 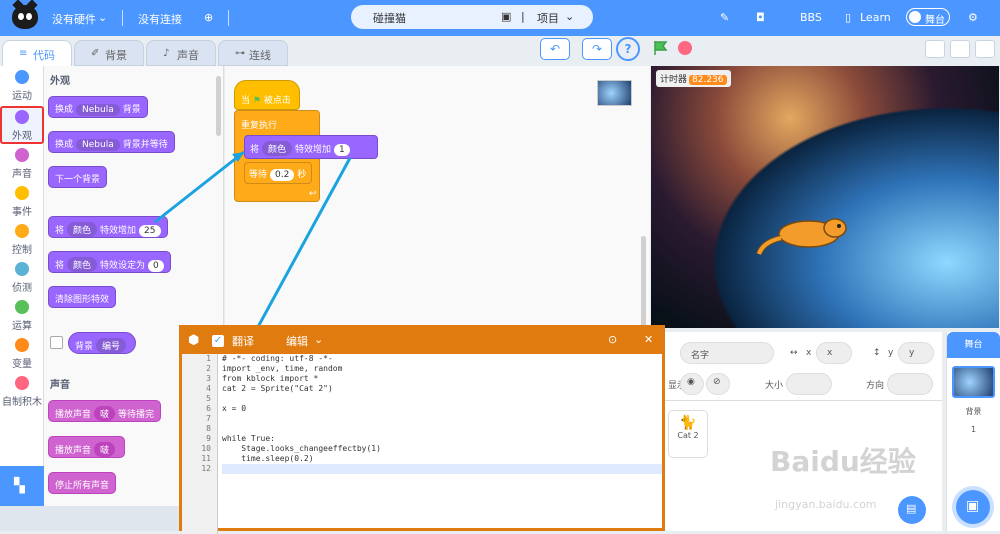 What do you see at coordinates (834, 353) in the screenshot?
I see `x-position-field: x` at bounding box center [834, 353].